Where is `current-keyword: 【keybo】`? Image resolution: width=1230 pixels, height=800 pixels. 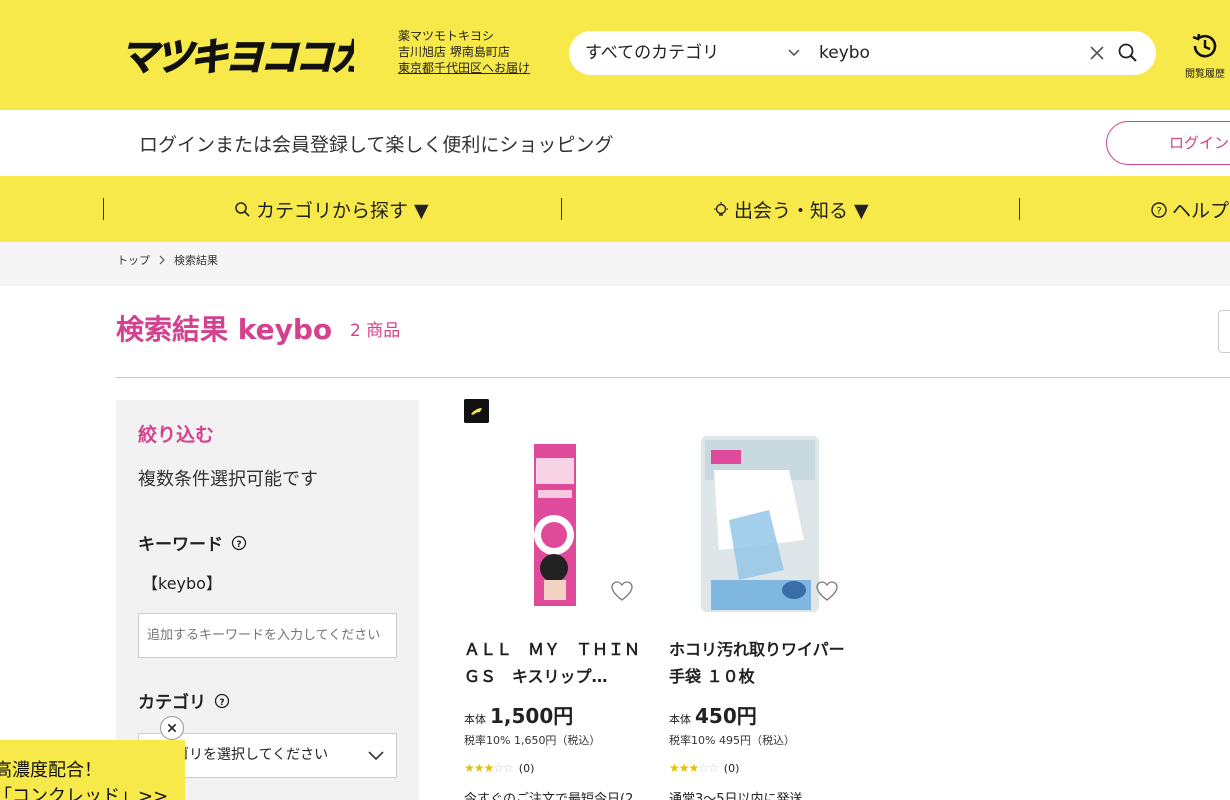
current-keyword: 【keybo】 is located at coordinates (182, 583).